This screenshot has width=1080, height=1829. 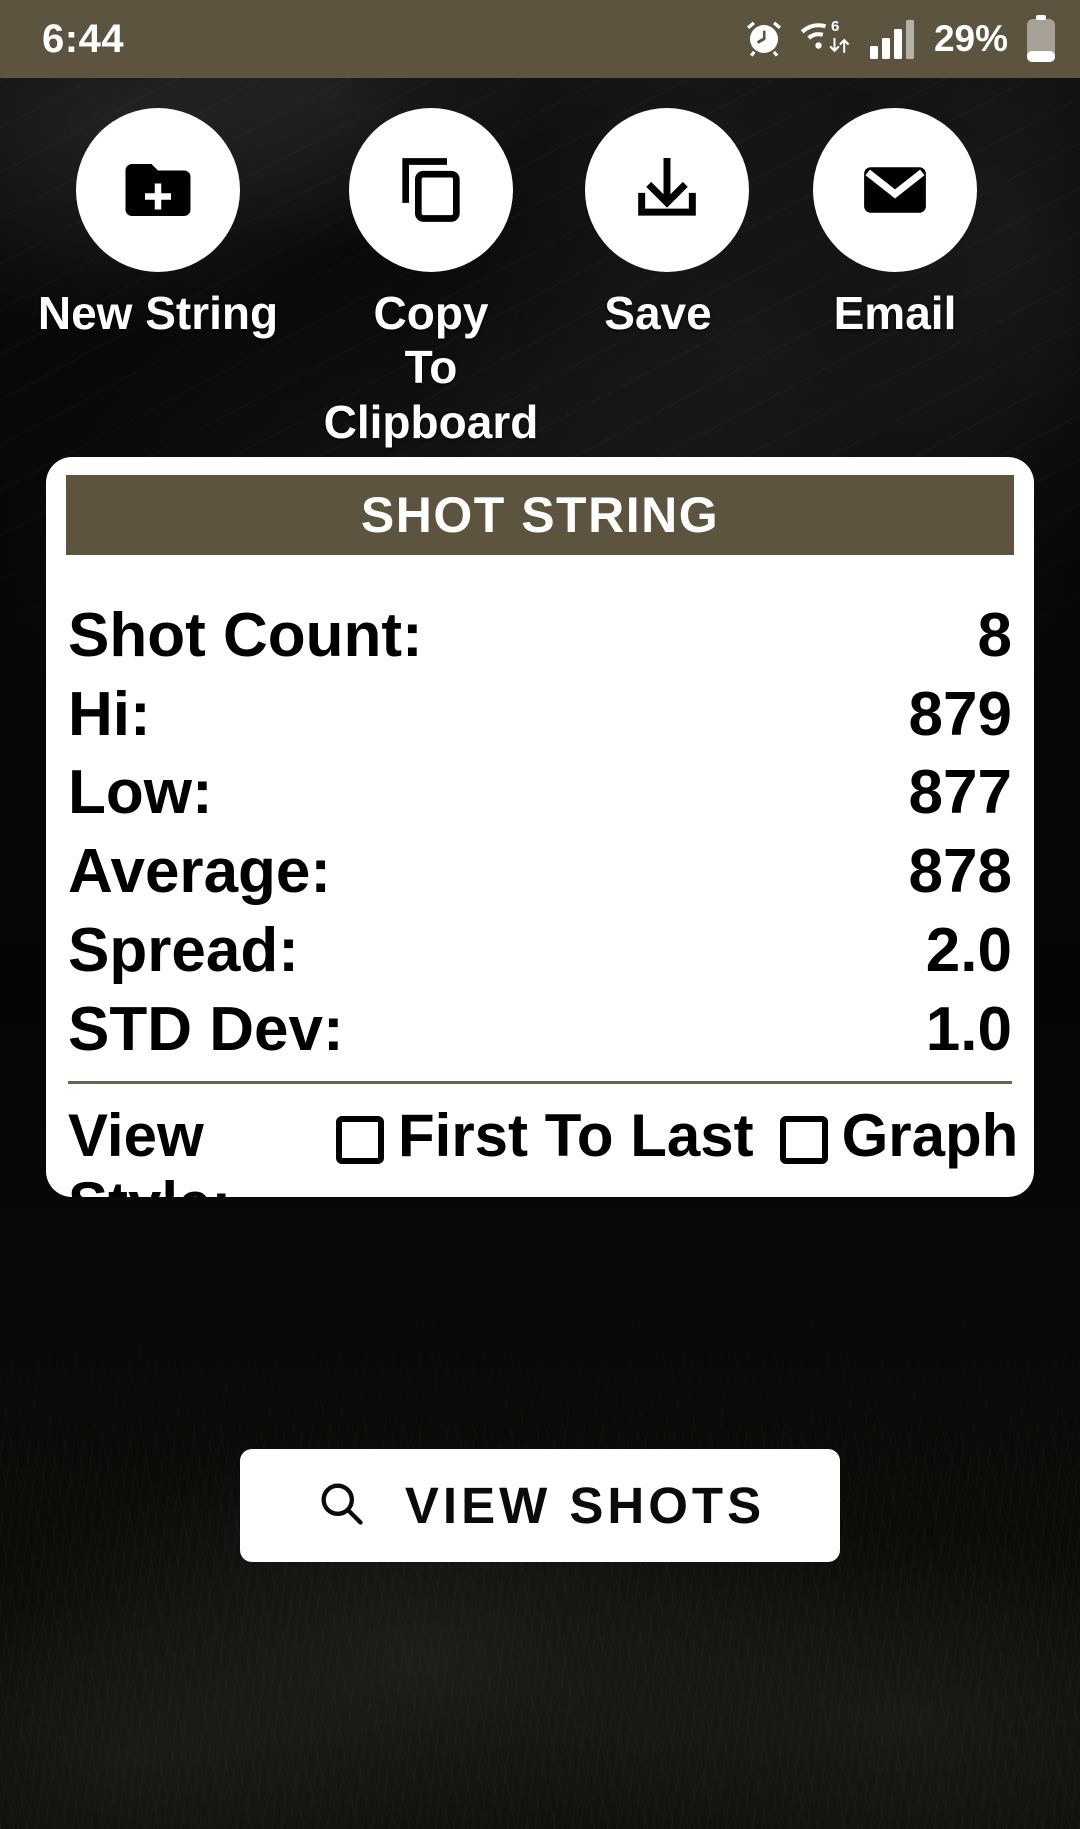 I want to click on view-shots-label: VIEW SHOTS, so click(x=585, y=1505).